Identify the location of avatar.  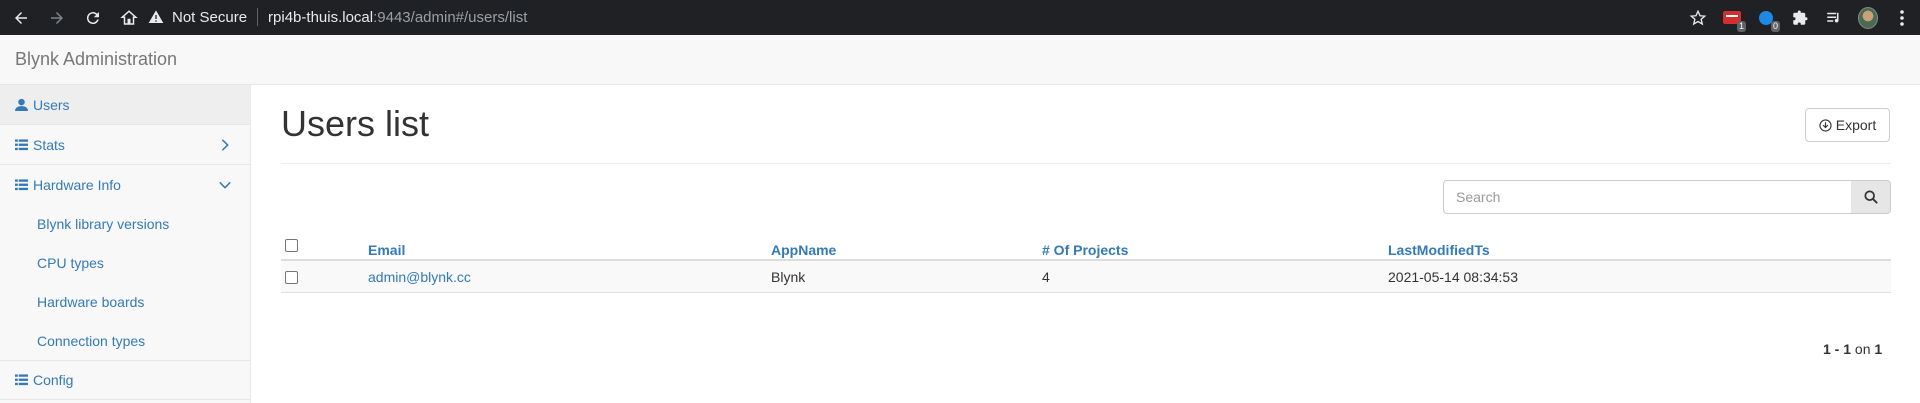
(1868, 17).